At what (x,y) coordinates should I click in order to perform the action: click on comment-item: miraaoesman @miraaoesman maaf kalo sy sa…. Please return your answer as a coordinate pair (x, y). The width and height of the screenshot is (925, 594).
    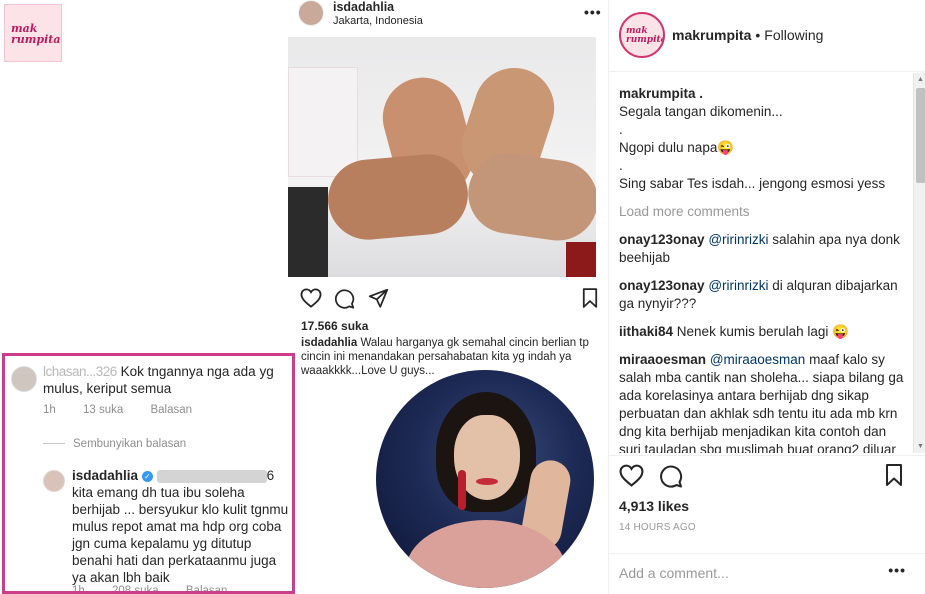
    Looking at the image, I should click on (764, 402).